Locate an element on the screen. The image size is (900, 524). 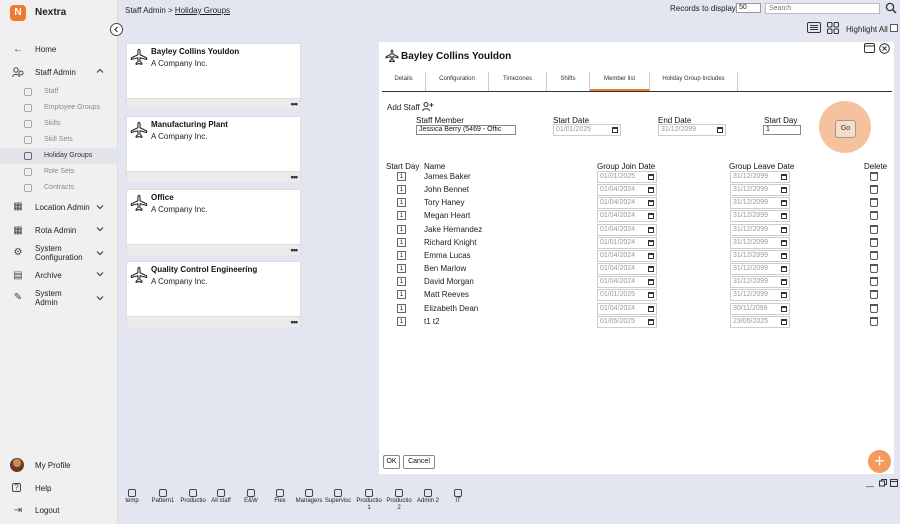
nav-system-configuration: ⚙ System Configuration is located at coordinates (59, 253).